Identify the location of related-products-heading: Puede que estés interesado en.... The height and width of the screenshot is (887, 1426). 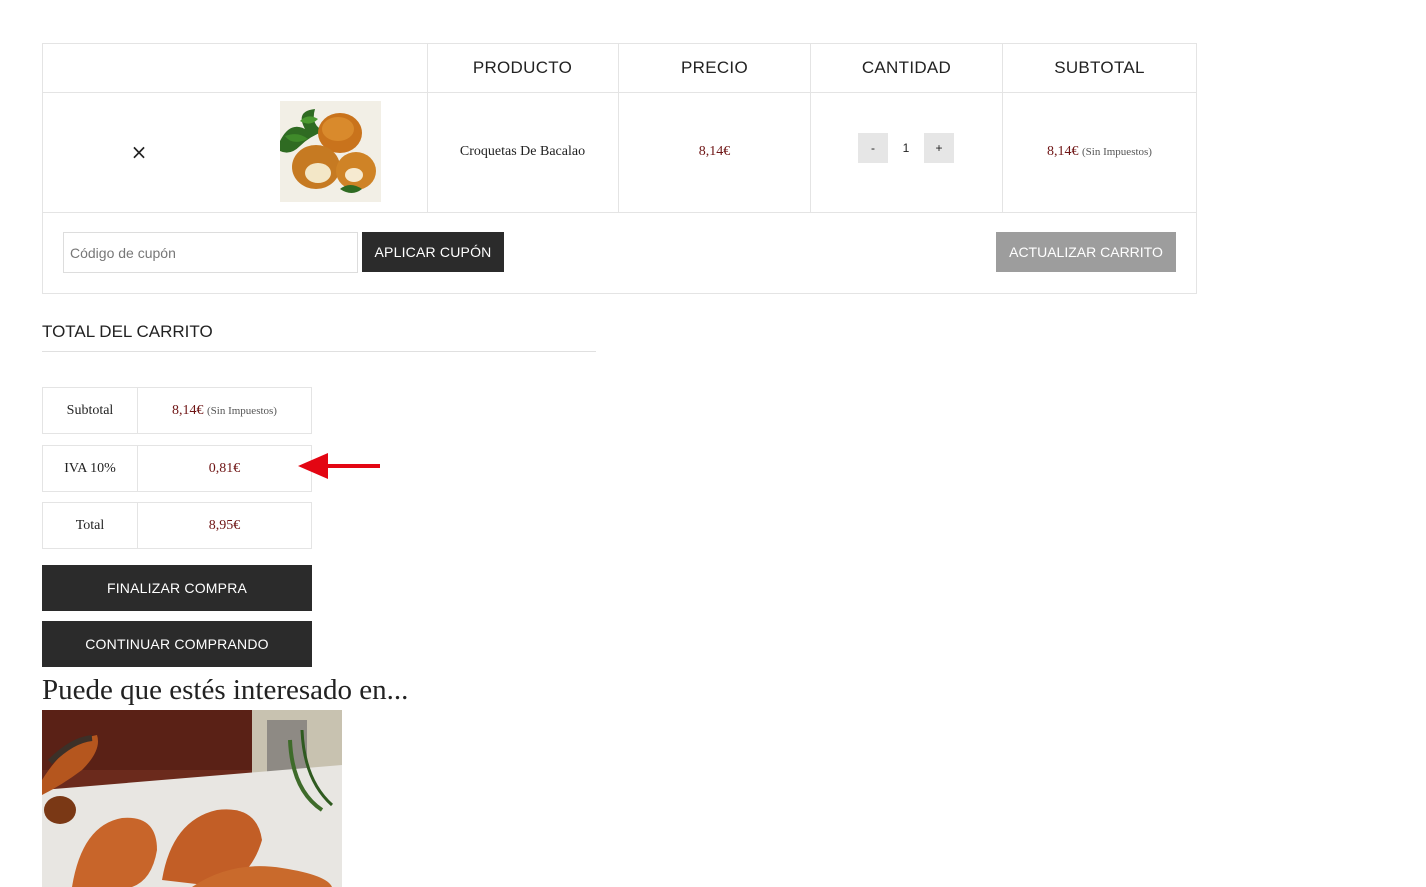
(225, 690).